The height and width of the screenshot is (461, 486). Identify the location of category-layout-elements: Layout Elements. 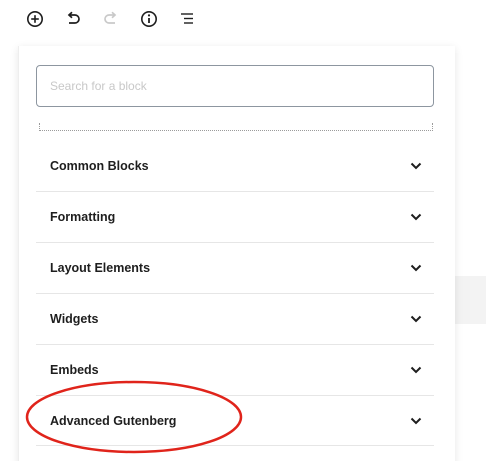
(235, 267).